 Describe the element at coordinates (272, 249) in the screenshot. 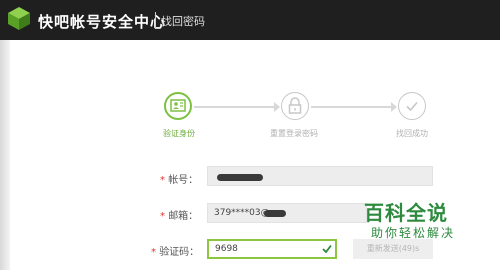

I see `captcha-input: 9698` at that location.